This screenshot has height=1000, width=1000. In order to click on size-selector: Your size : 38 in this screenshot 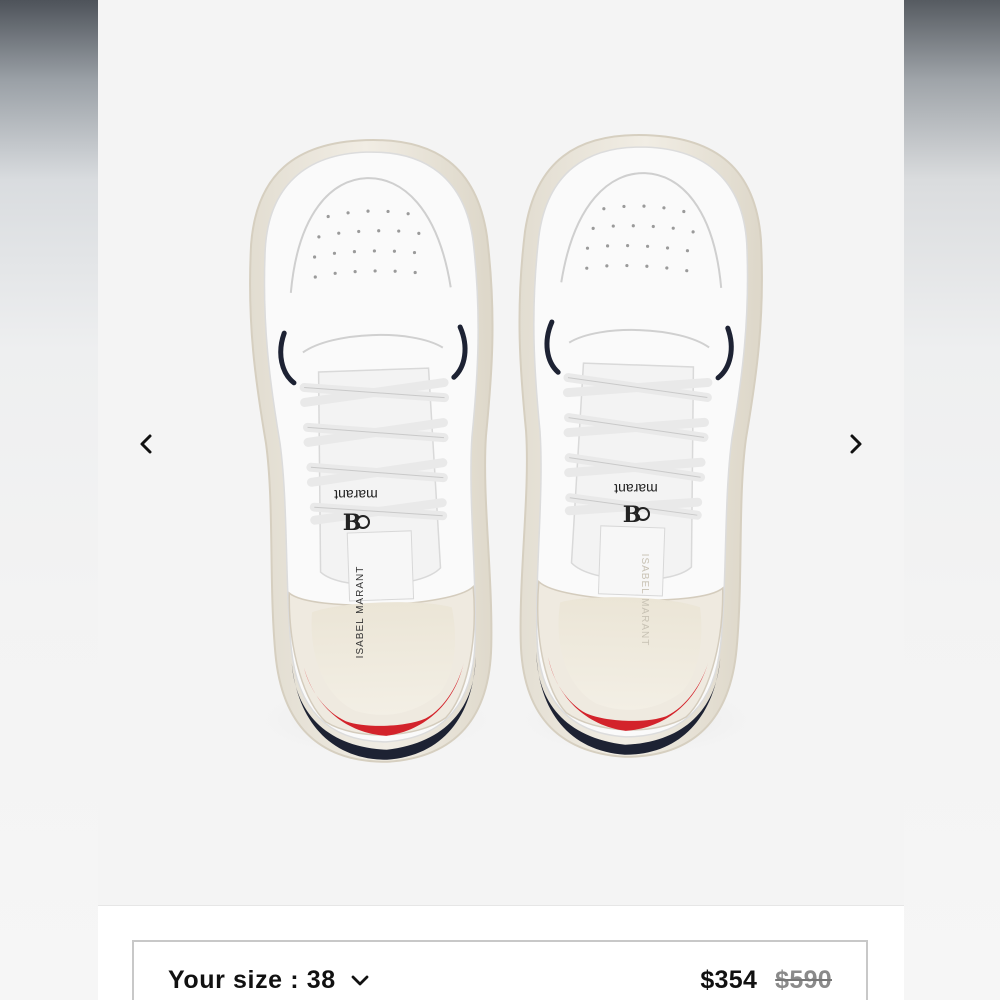, I will do `click(269, 980)`.